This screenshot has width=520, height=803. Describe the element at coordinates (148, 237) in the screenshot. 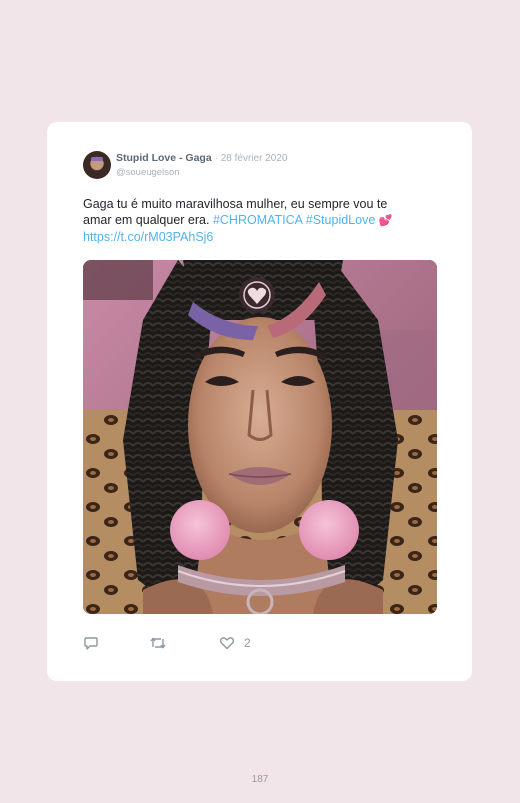

I see `tweet-link: https://t.co/rM03PAhSj6` at that location.